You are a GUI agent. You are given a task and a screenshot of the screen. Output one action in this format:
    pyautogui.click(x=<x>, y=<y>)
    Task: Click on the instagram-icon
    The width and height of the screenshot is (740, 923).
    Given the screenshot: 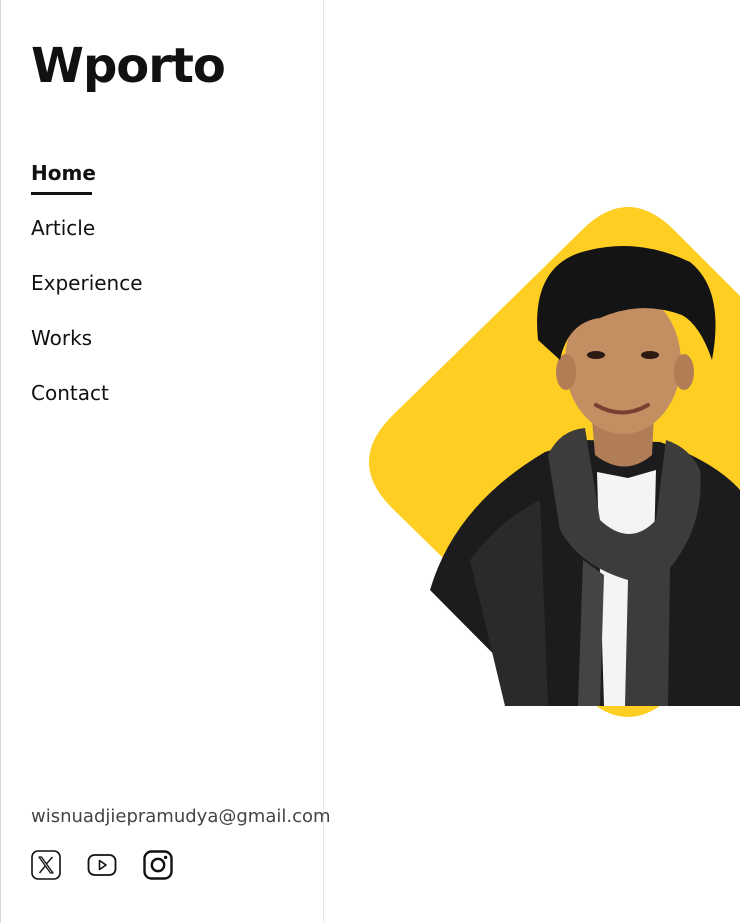 What is the action you would take?
    pyautogui.click(x=158, y=865)
    